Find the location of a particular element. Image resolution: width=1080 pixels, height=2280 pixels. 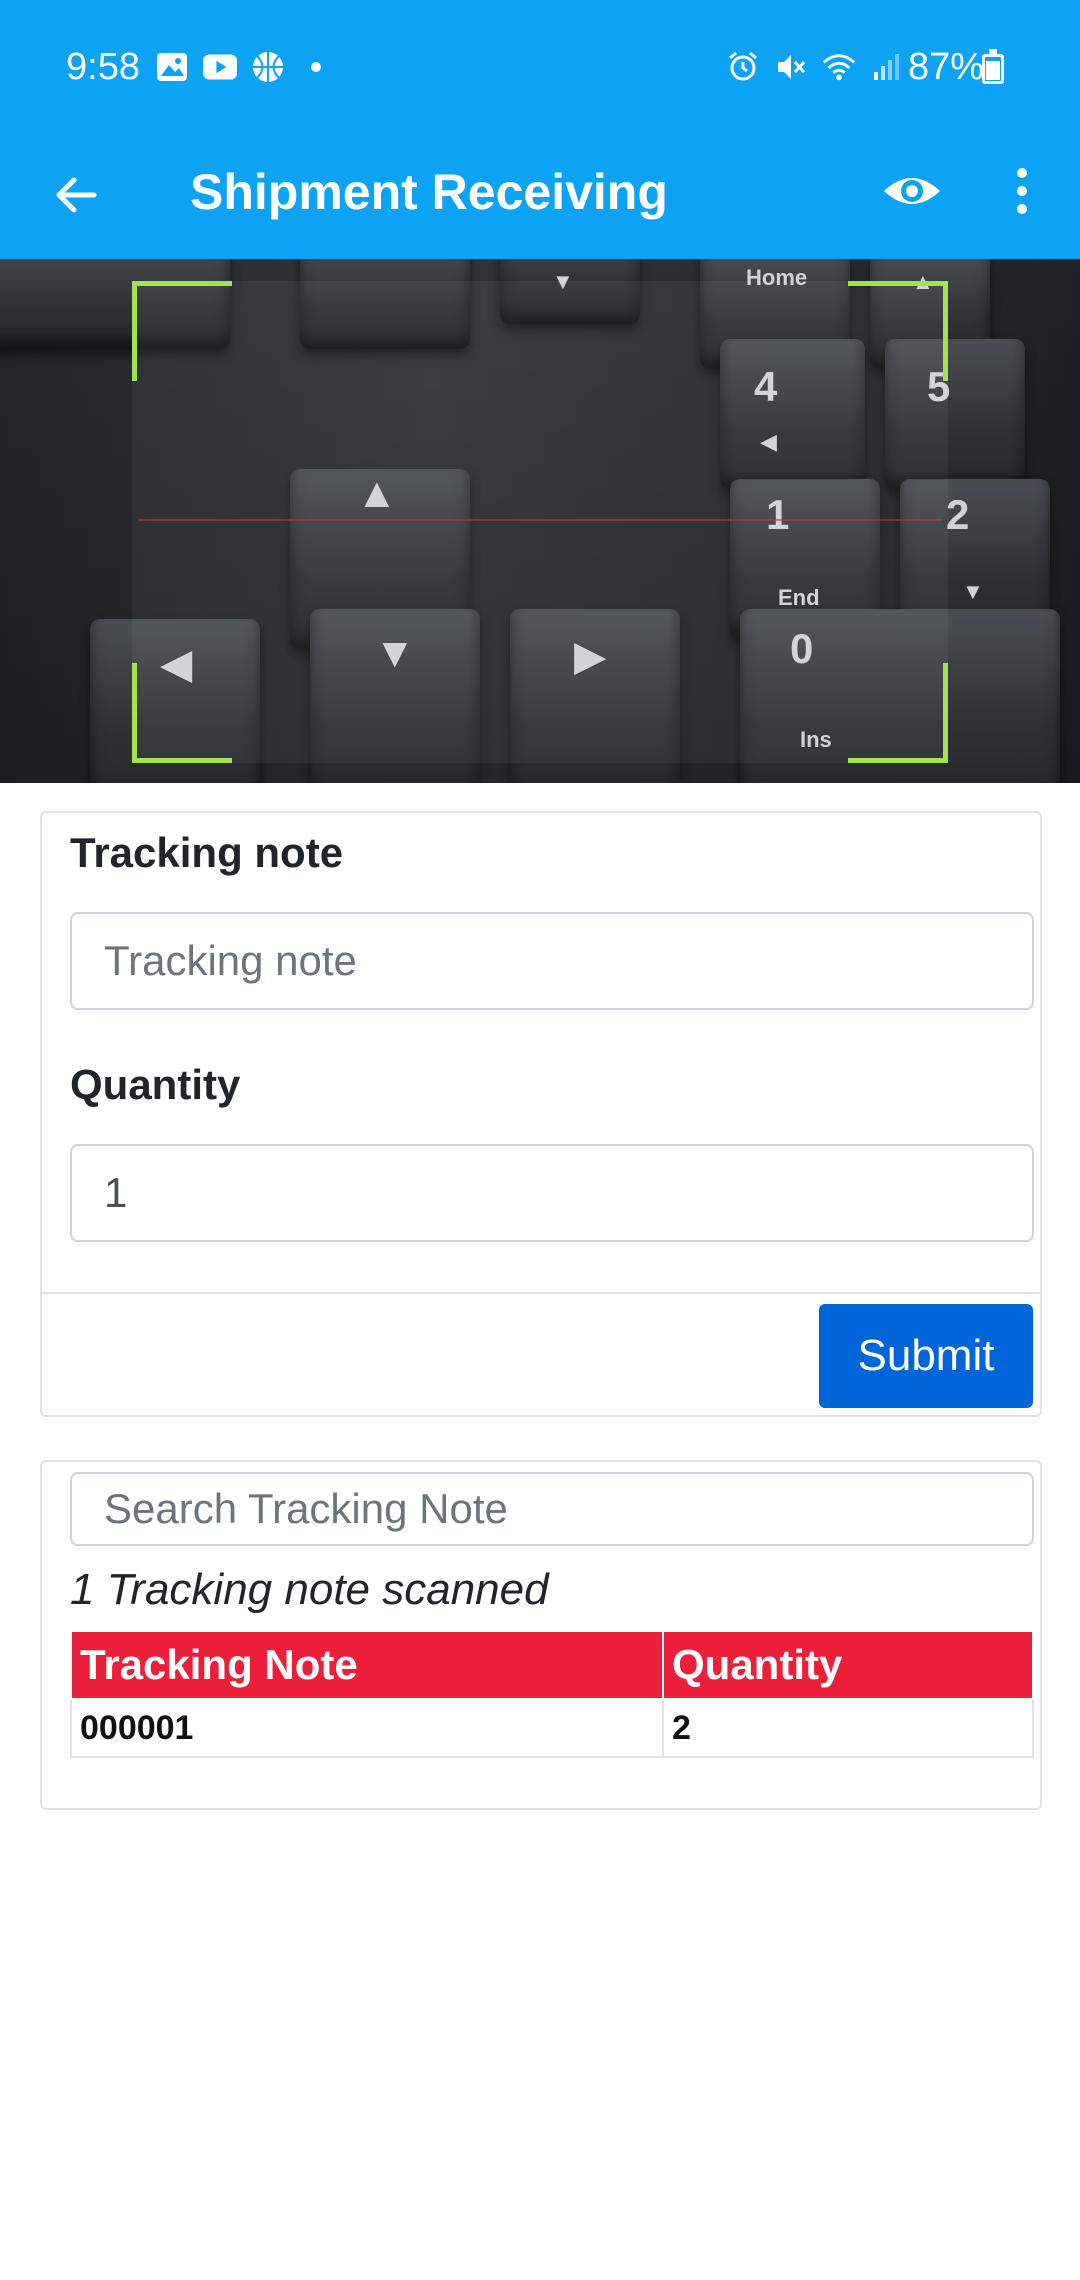

search-tracking-input is located at coordinates (552, 1509).